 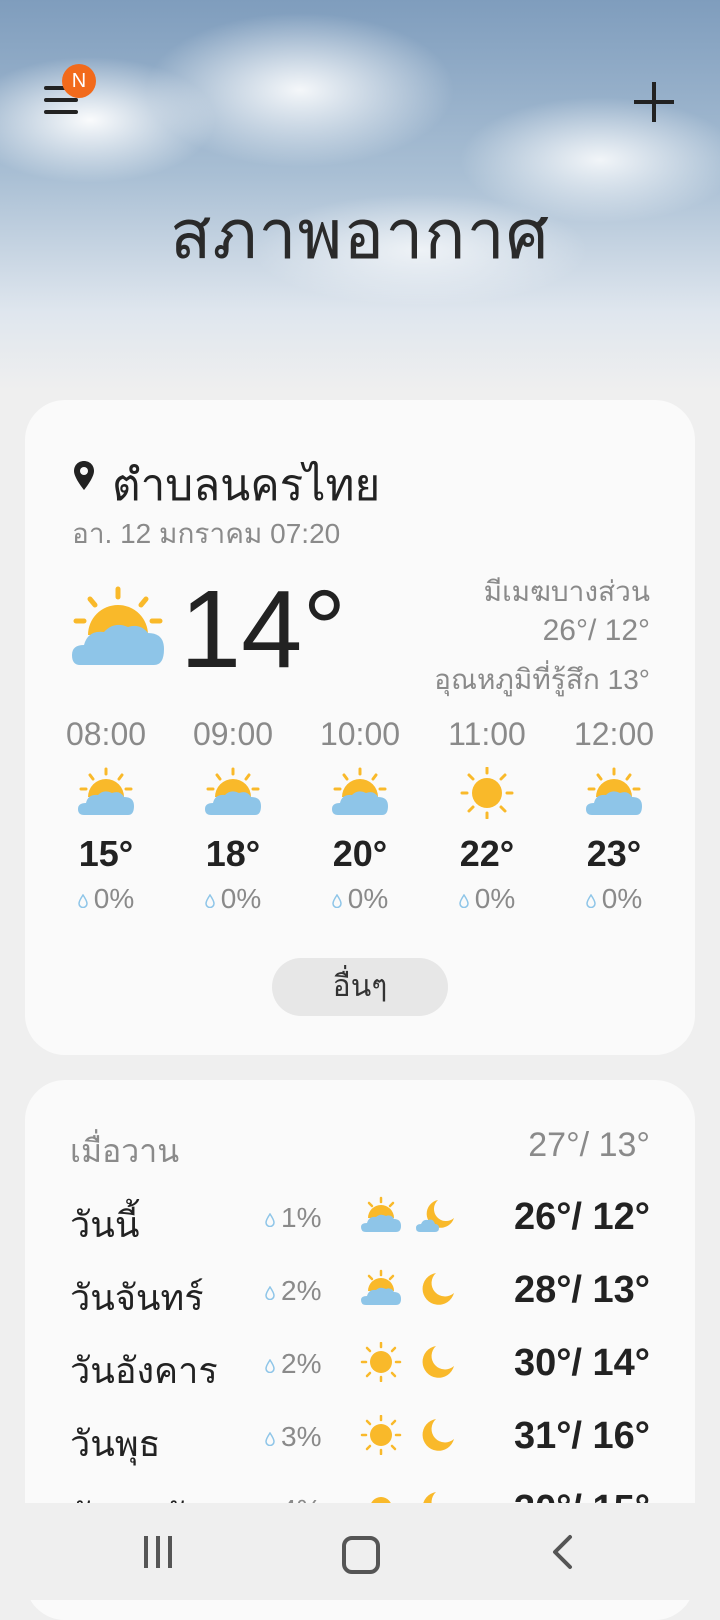 I want to click on yesterday-label: เมื่อวาน, so click(x=125, y=1151).